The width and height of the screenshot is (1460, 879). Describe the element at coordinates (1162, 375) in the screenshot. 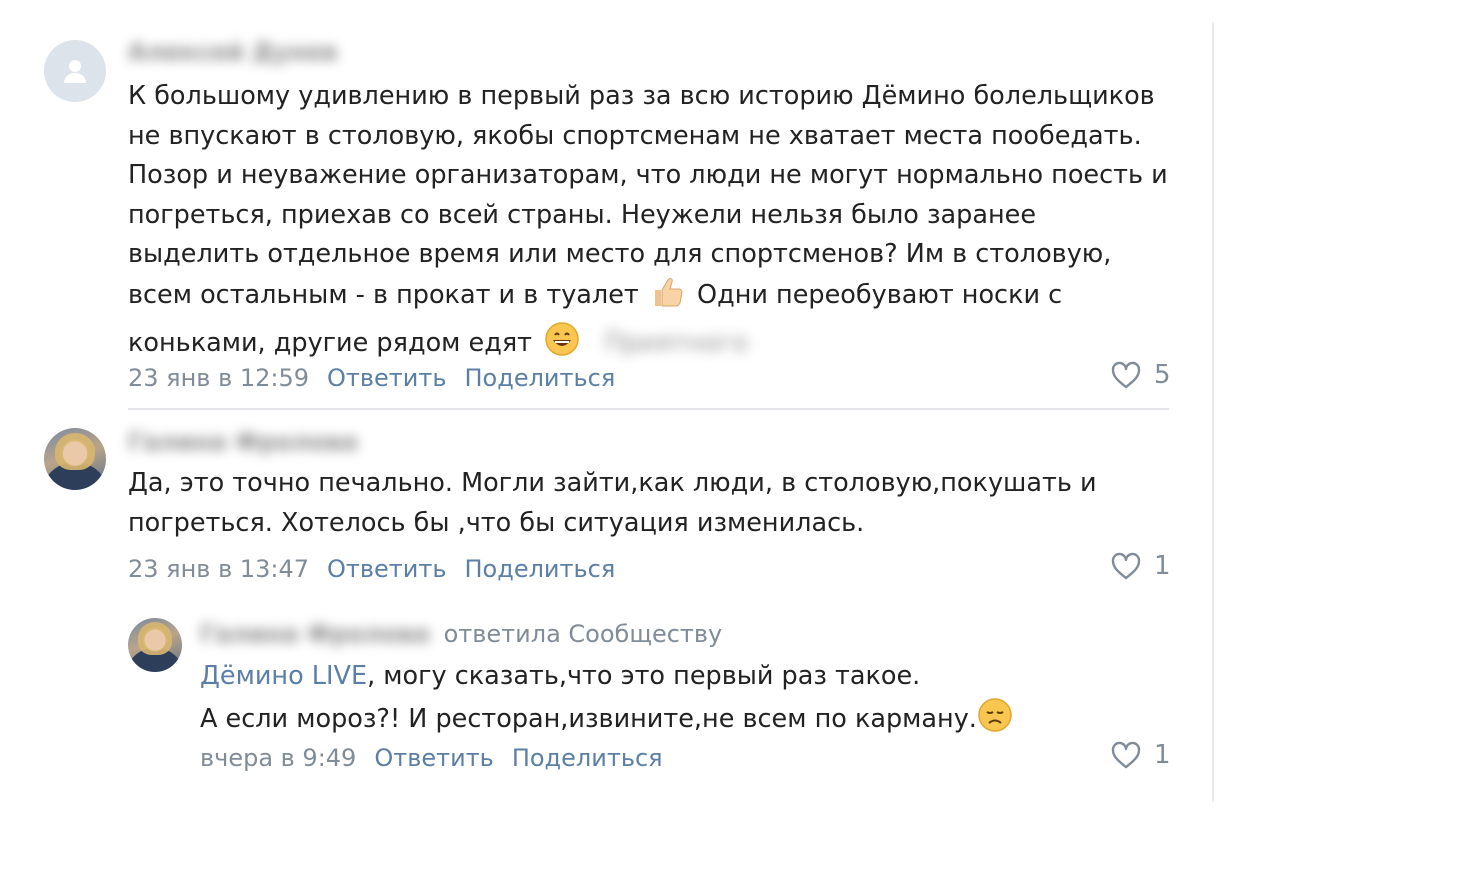

I see `like-count: 5` at that location.